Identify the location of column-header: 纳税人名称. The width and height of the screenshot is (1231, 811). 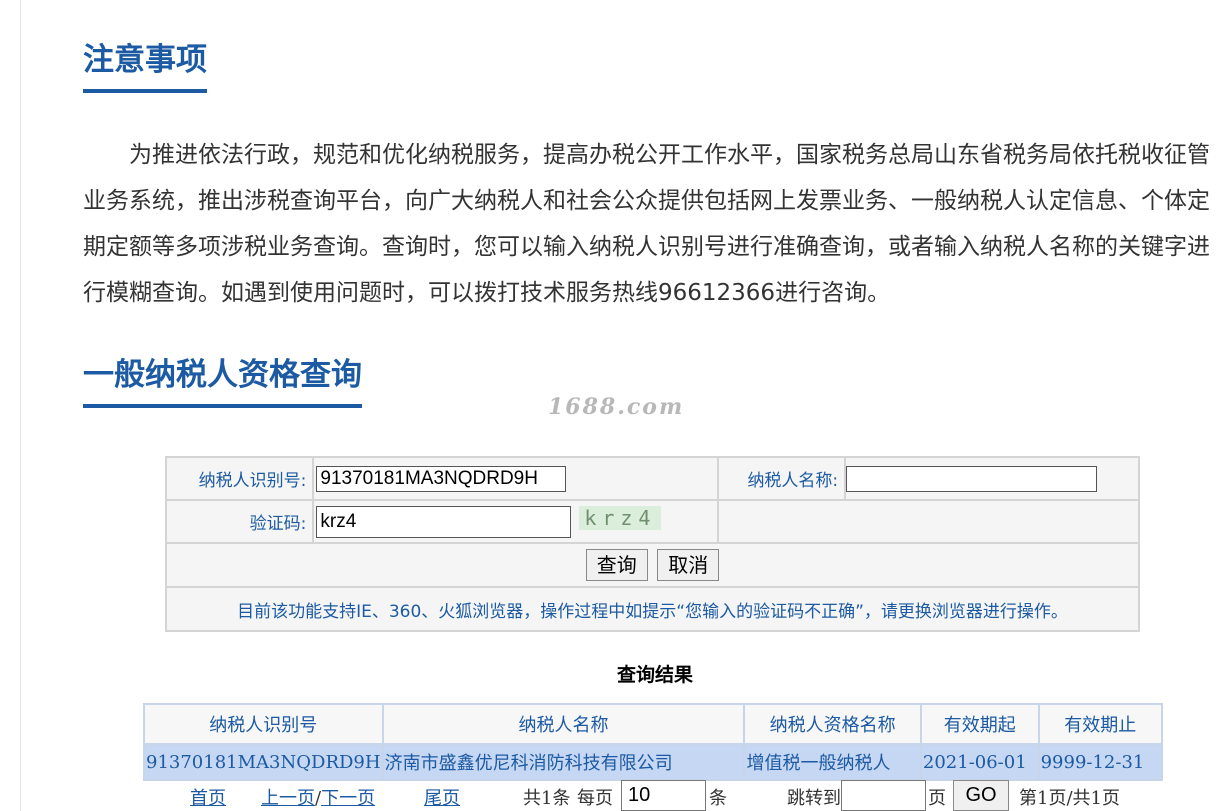
(563, 724).